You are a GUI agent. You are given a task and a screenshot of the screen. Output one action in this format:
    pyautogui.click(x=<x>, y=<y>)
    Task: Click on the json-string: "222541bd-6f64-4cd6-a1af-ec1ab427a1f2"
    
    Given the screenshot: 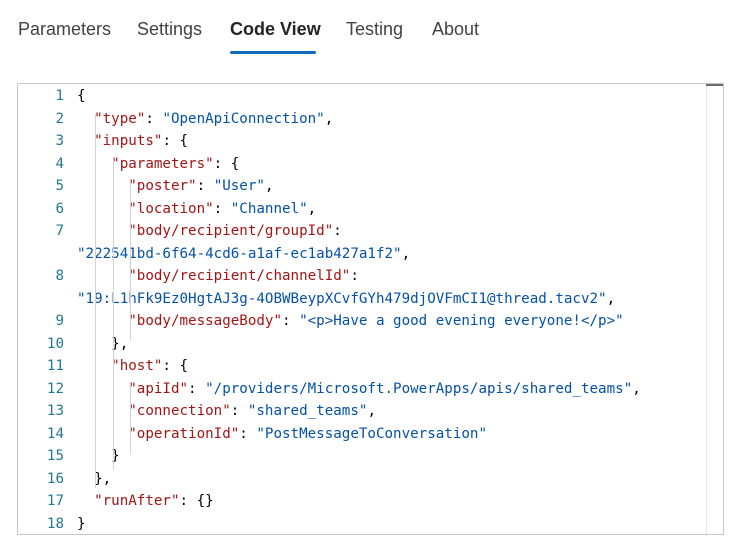 What is the action you would take?
    pyautogui.click(x=239, y=253)
    